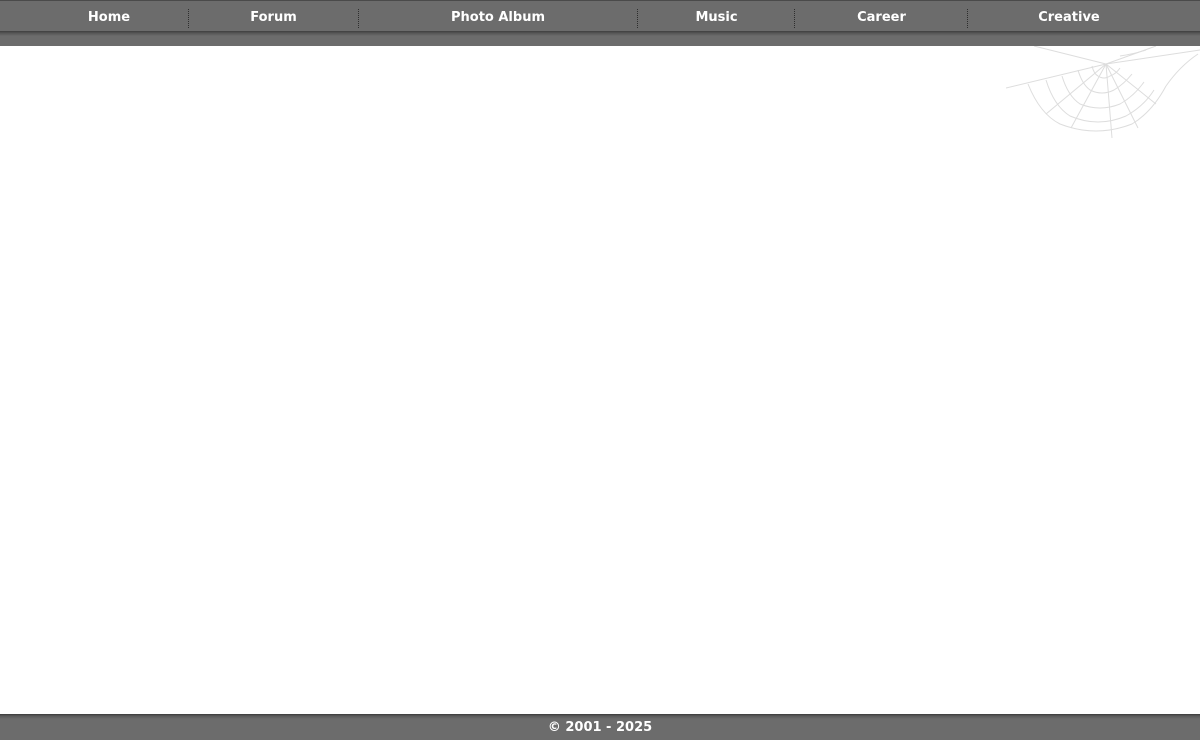 The height and width of the screenshot is (740, 1200). I want to click on nav-item-creative: Creative, so click(1069, 16).